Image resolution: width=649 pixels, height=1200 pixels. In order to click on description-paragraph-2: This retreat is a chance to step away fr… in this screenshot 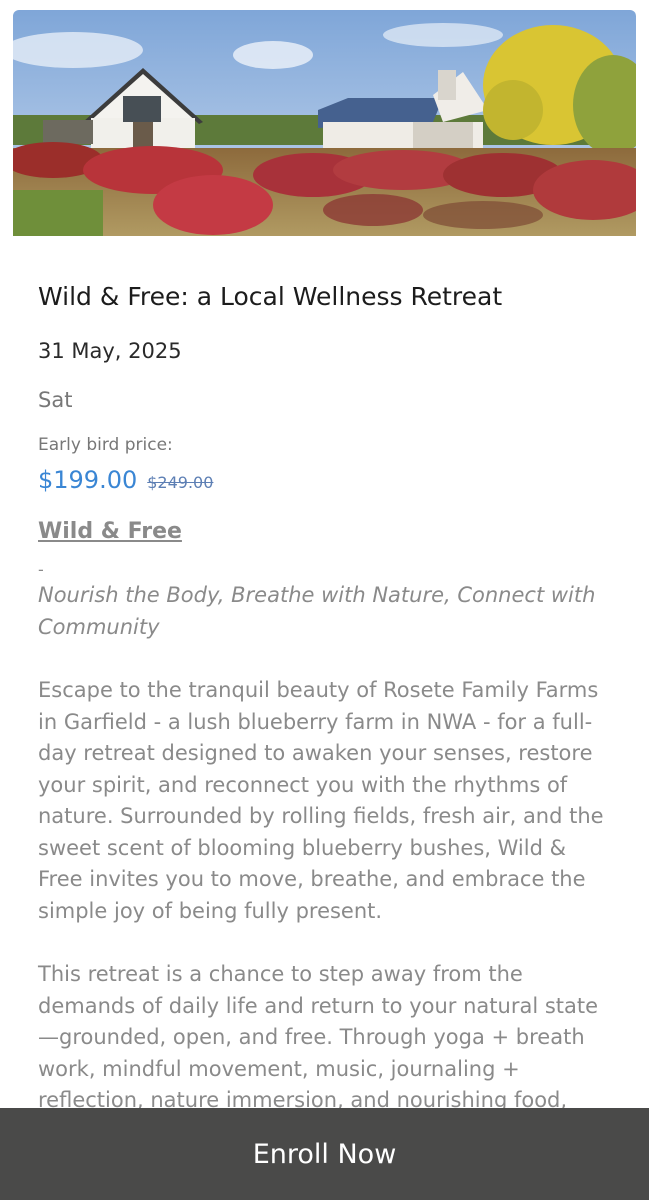, I will do `click(318, 1037)`.